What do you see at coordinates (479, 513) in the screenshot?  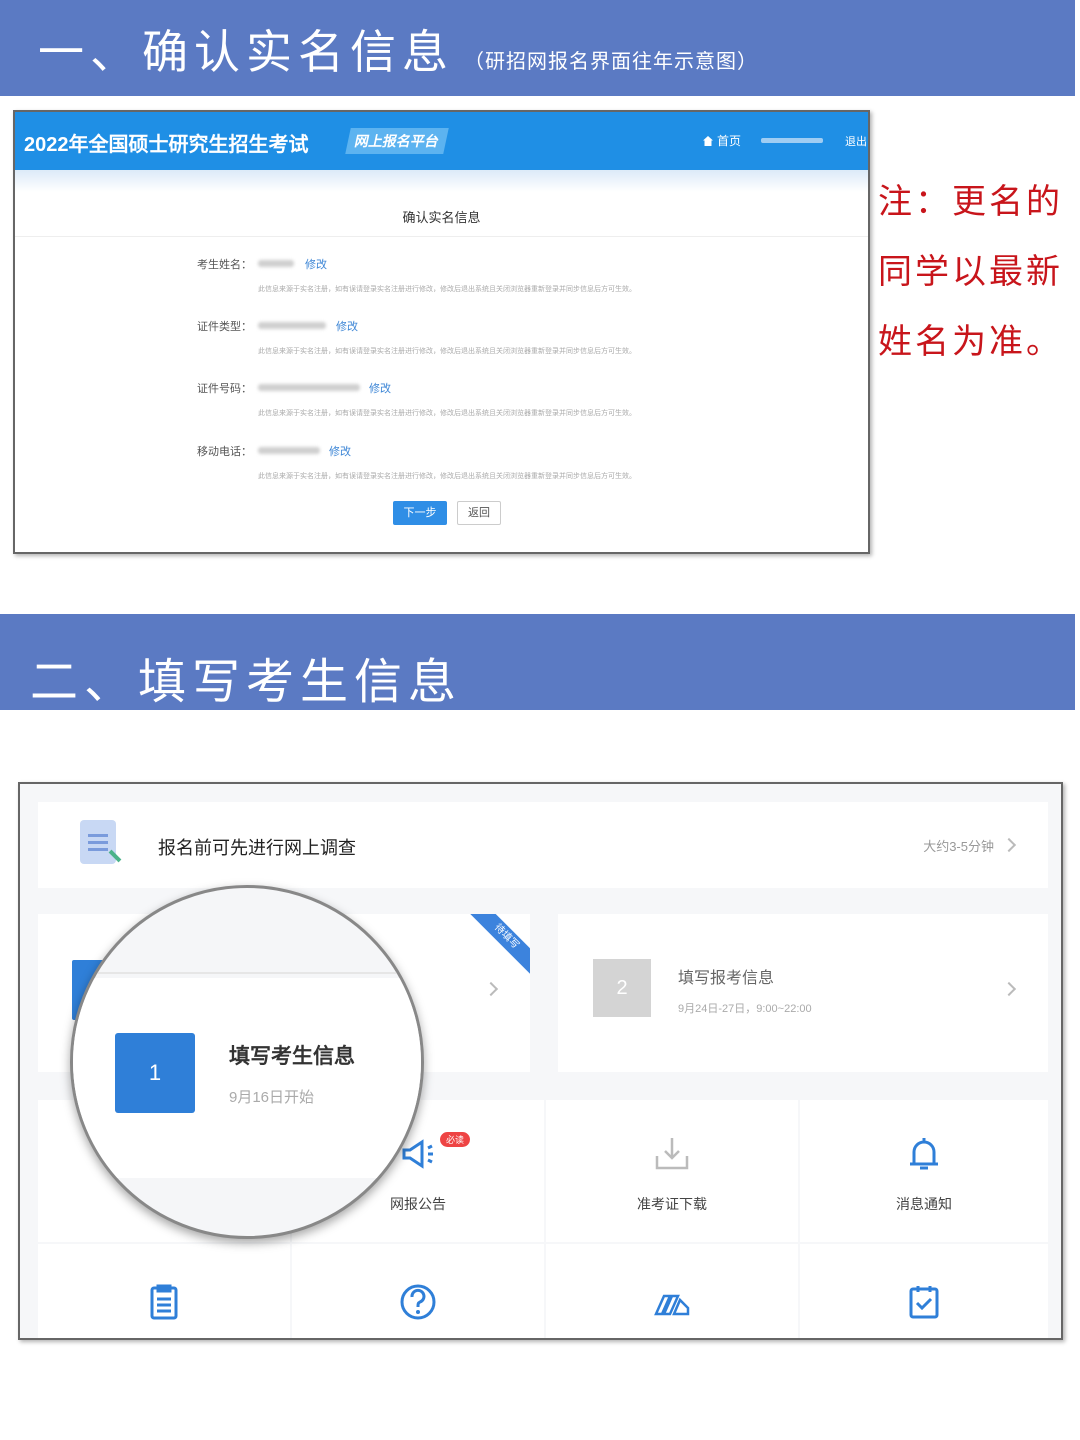 I see `back-button: 返回` at bounding box center [479, 513].